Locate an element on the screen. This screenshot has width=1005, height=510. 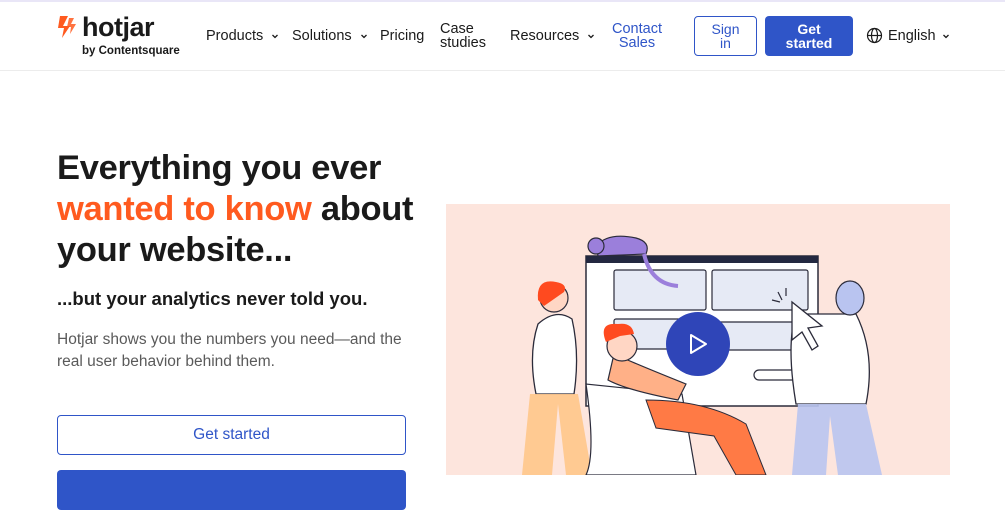
nav-resources: Resources is located at coordinates (553, 36).